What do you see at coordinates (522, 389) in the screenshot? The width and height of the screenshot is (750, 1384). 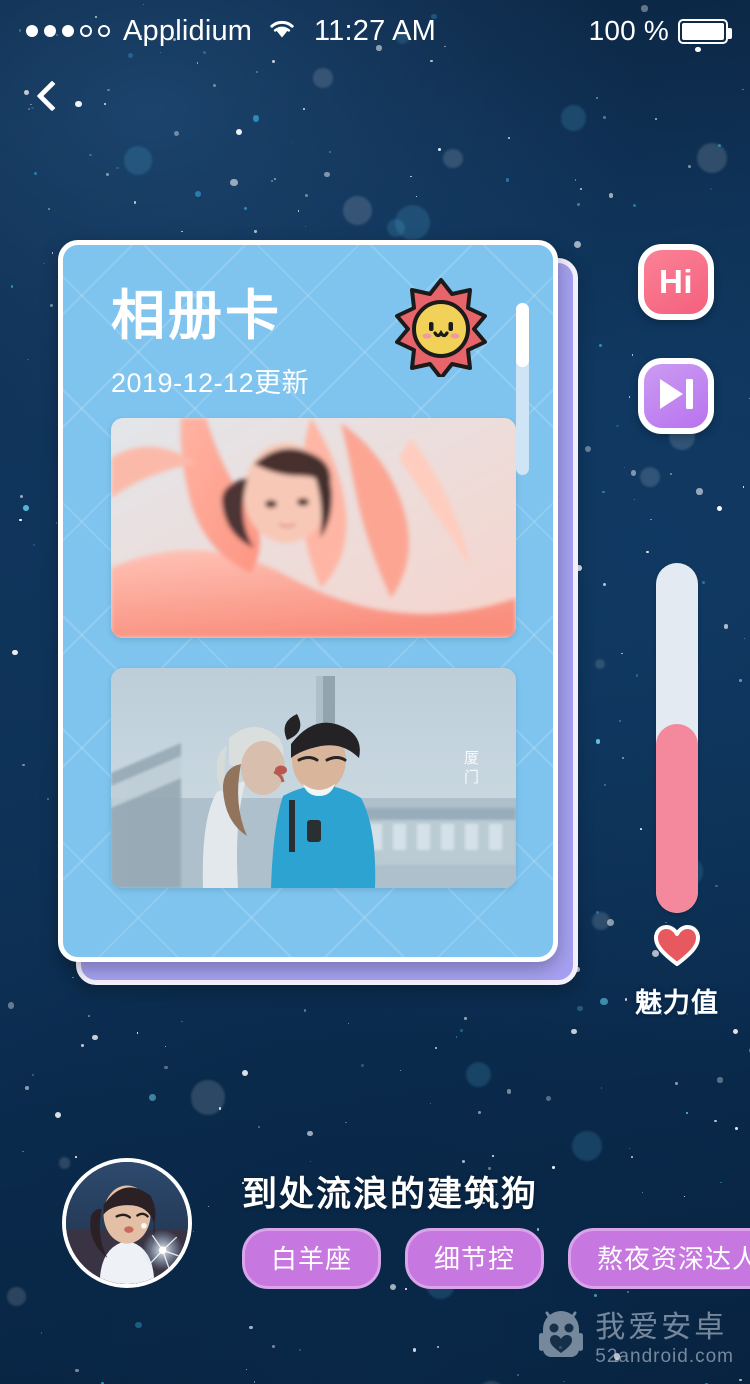 I see `card-scrollbar-track` at bounding box center [522, 389].